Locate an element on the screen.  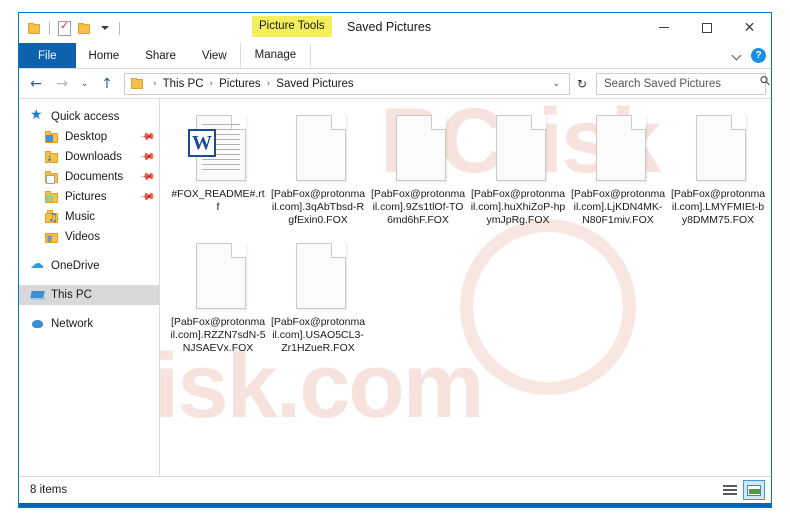
breadcrumb: › This PC › Pictures › Saved Pictures ⌄ is located at coordinates (347, 83).